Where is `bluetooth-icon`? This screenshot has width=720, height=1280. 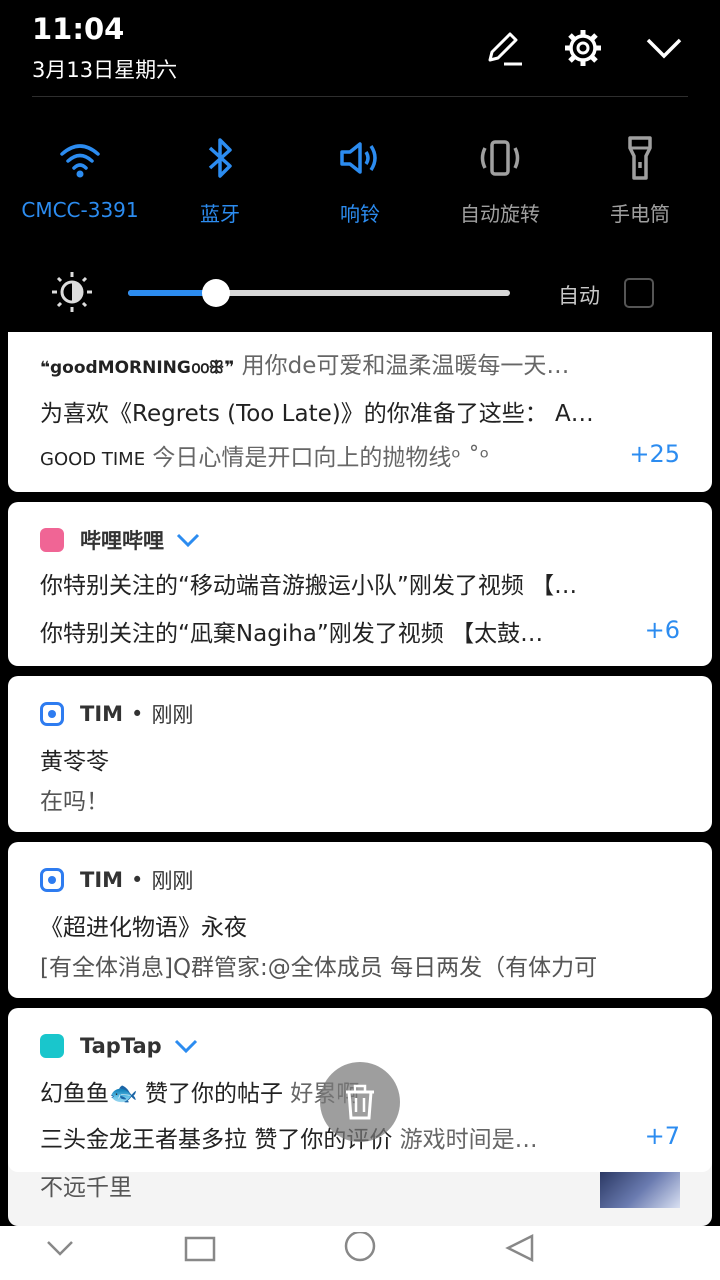
bluetooth-icon is located at coordinates (220, 158).